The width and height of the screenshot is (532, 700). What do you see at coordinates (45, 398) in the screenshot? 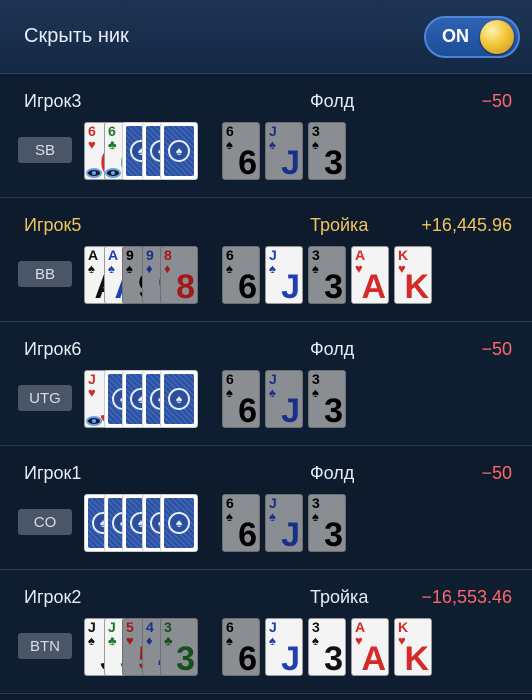
I see `position-badge: UTG` at bounding box center [45, 398].